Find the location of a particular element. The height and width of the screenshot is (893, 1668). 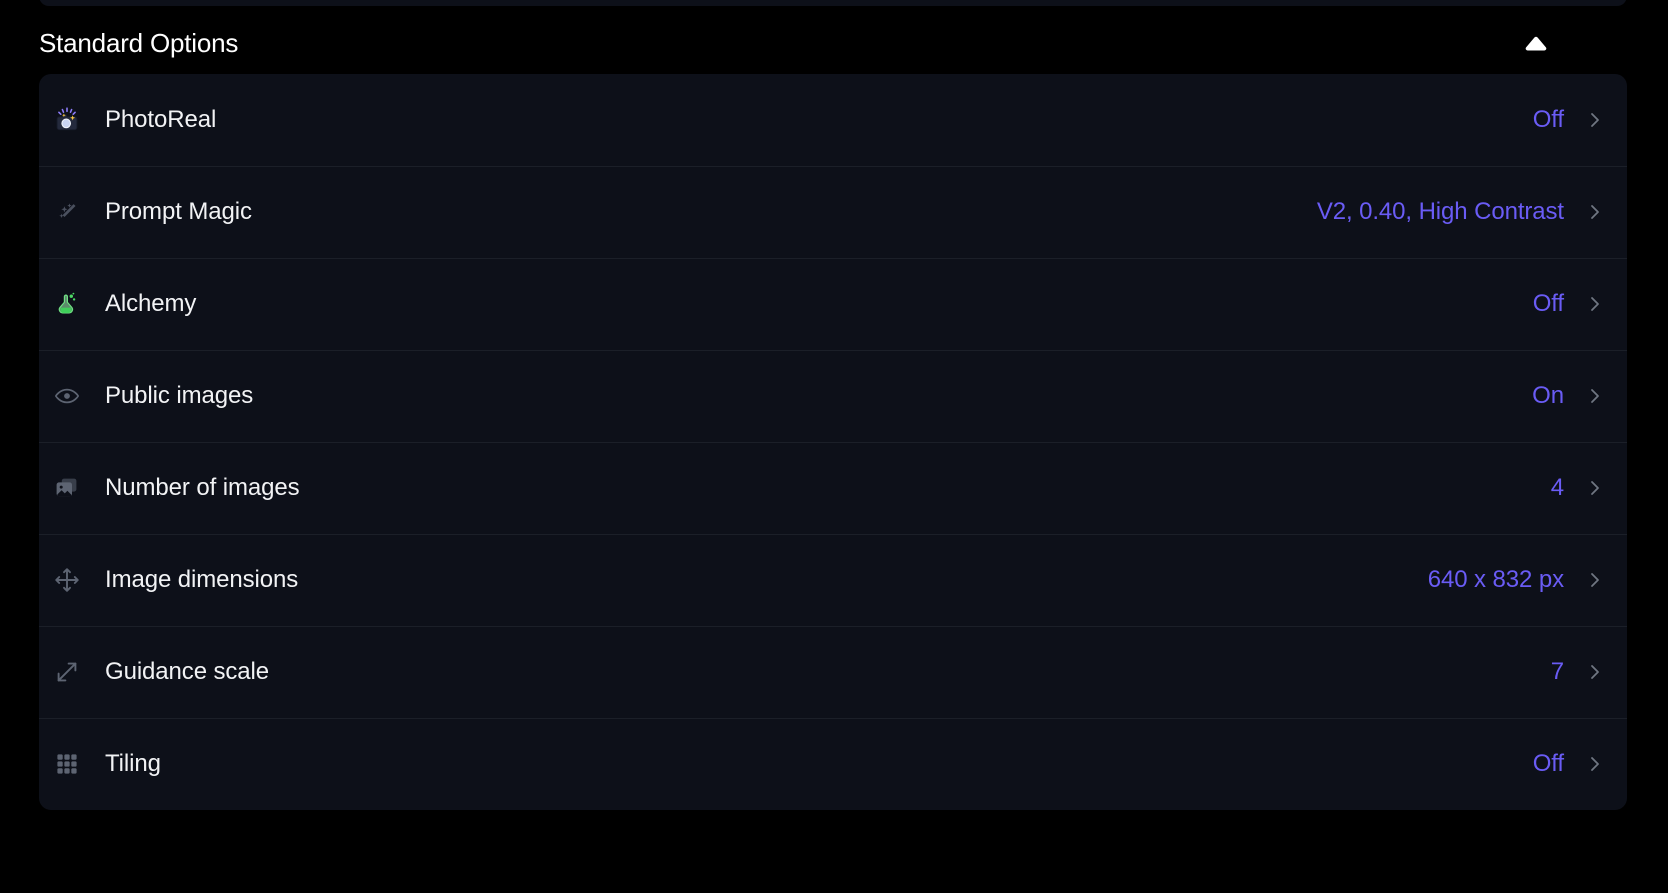

option-row-alchemy: Alchemy Off is located at coordinates (833, 304).